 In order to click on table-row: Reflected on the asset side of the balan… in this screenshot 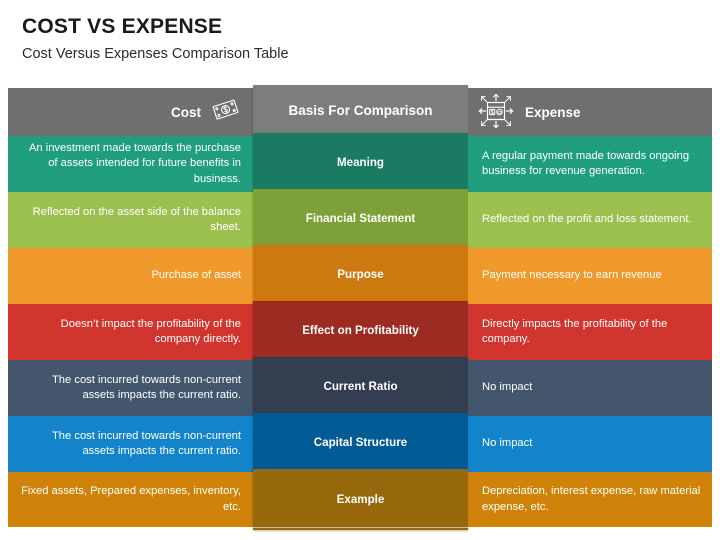, I will do `click(360, 219)`.